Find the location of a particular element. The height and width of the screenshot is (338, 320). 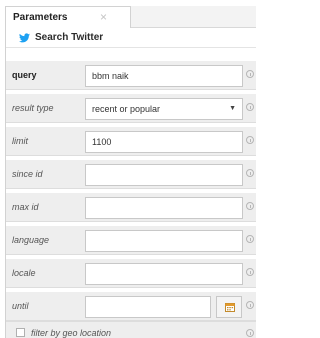

param-row-until: until is located at coordinates (131, 306).